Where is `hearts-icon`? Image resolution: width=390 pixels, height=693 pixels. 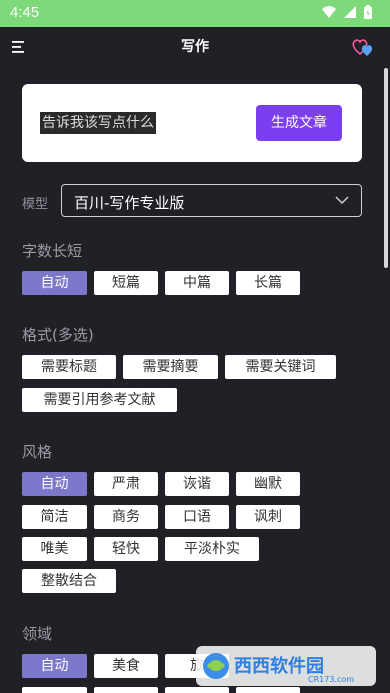
hearts-icon is located at coordinates (364, 47).